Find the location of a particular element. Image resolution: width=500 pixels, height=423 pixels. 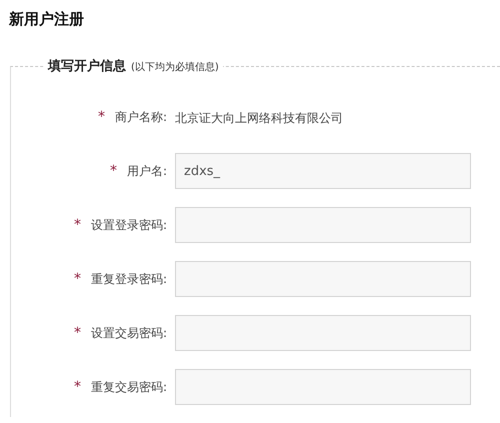

field-label: 设置交易密码: is located at coordinates (128, 333).